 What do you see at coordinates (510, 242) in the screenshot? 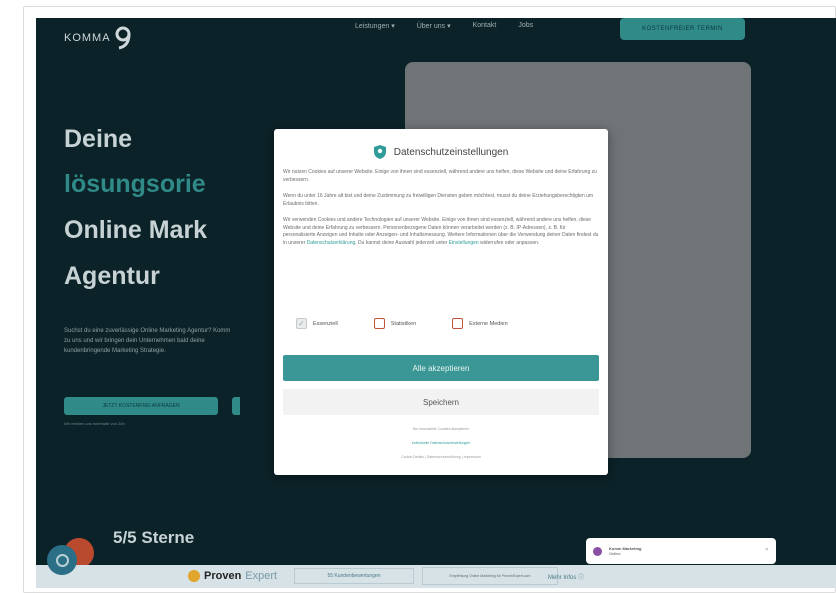
I see `consent-paragraph-3-end-2: widerrufen oder anpassen.` at bounding box center [510, 242].